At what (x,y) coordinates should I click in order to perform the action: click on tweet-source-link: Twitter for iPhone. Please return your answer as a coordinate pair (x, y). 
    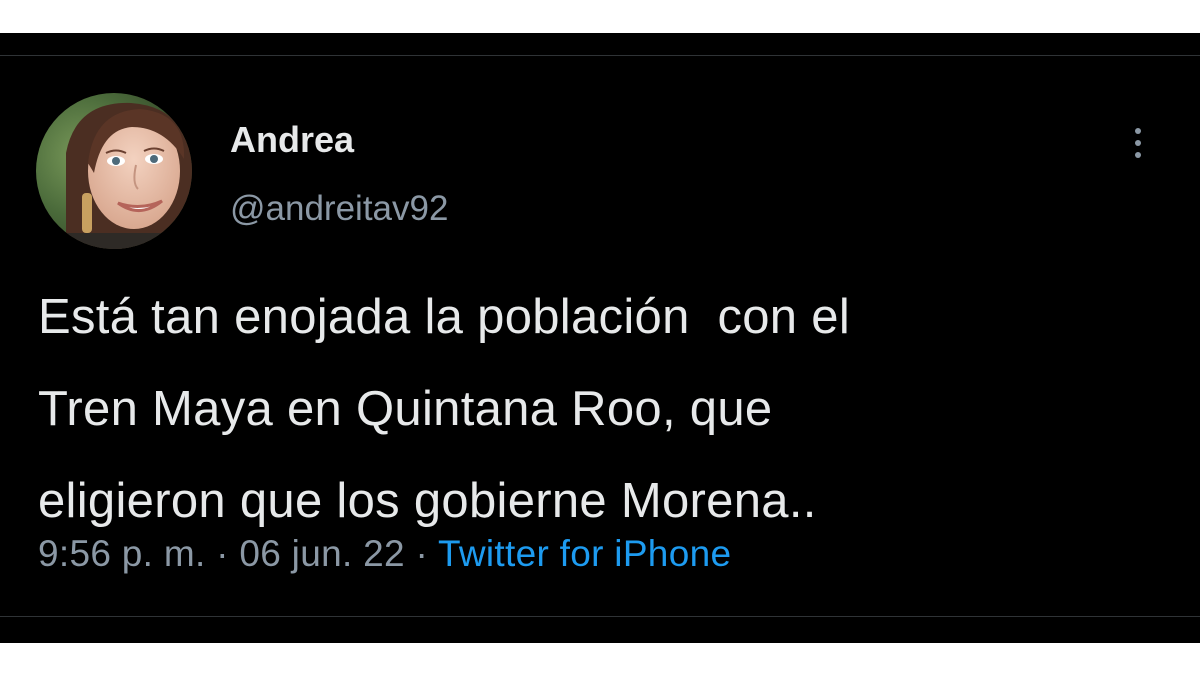
    Looking at the image, I should click on (584, 553).